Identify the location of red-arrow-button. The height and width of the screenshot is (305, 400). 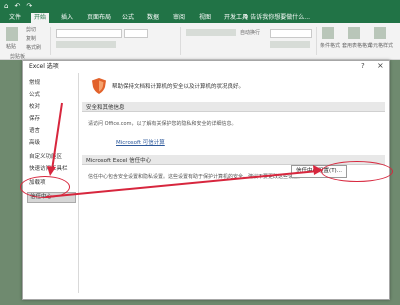
(182, 184).